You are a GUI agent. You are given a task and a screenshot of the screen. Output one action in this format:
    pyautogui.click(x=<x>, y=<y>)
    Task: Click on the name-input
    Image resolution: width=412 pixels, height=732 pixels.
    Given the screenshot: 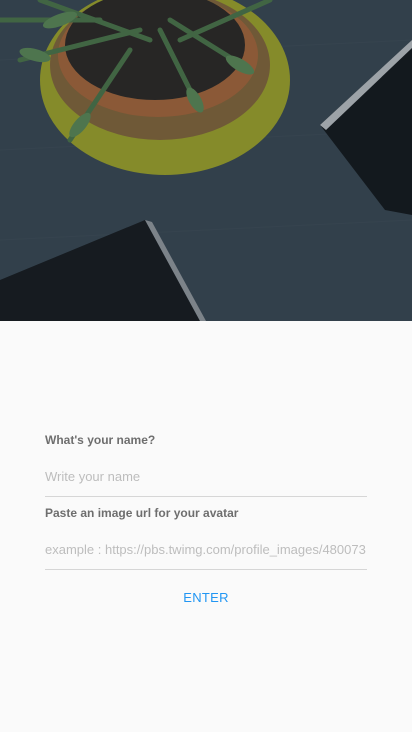 What is the action you would take?
    pyautogui.click(x=206, y=477)
    